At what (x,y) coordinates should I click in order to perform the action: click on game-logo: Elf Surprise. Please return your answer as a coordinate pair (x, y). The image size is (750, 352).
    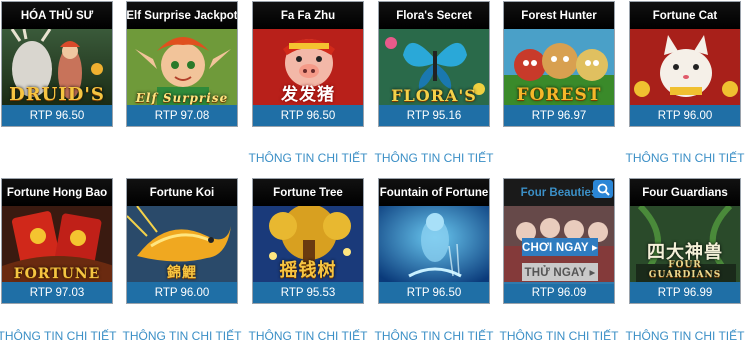
    Looking at the image, I should click on (182, 98).